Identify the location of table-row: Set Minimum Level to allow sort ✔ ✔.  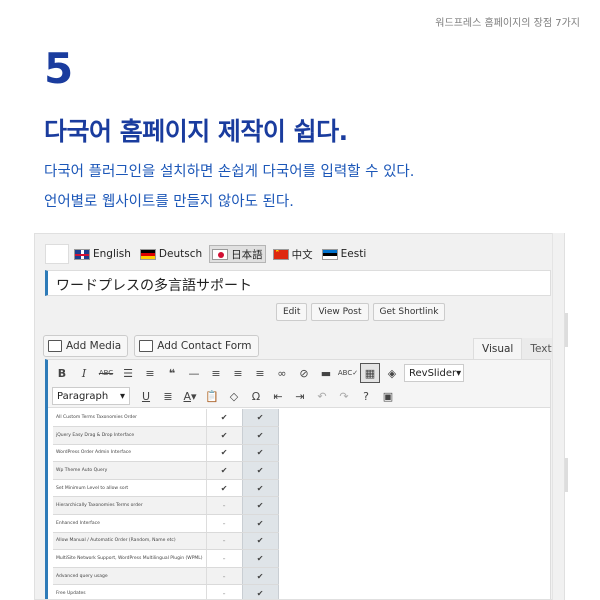
(166, 488).